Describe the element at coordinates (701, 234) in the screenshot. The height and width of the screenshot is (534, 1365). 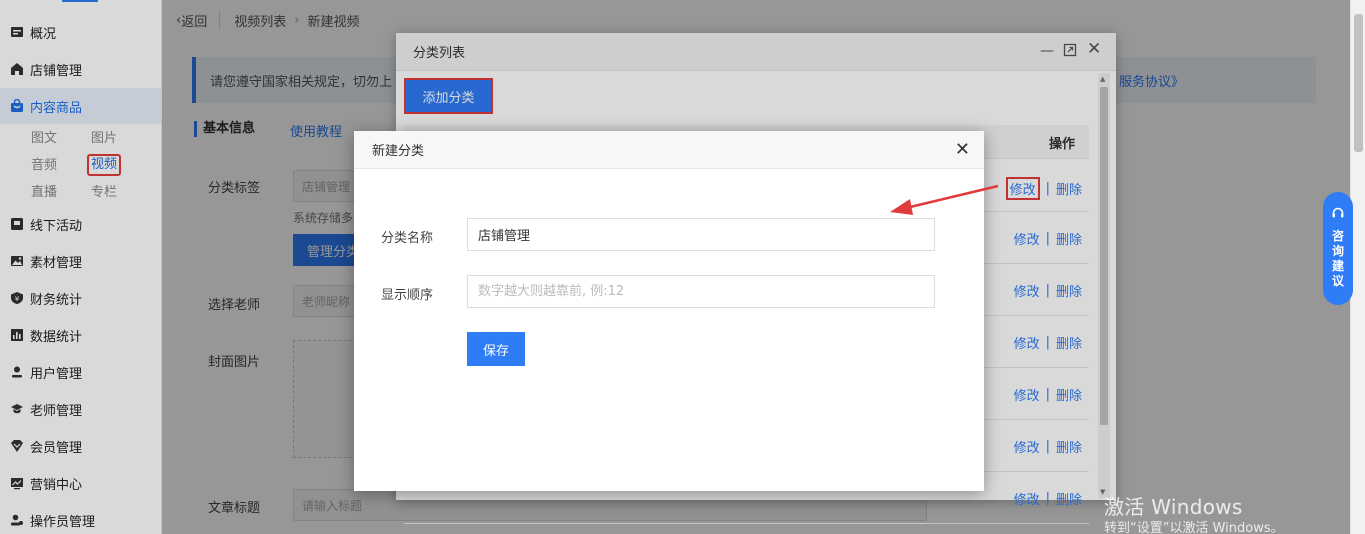
I see `category-name-input` at that location.